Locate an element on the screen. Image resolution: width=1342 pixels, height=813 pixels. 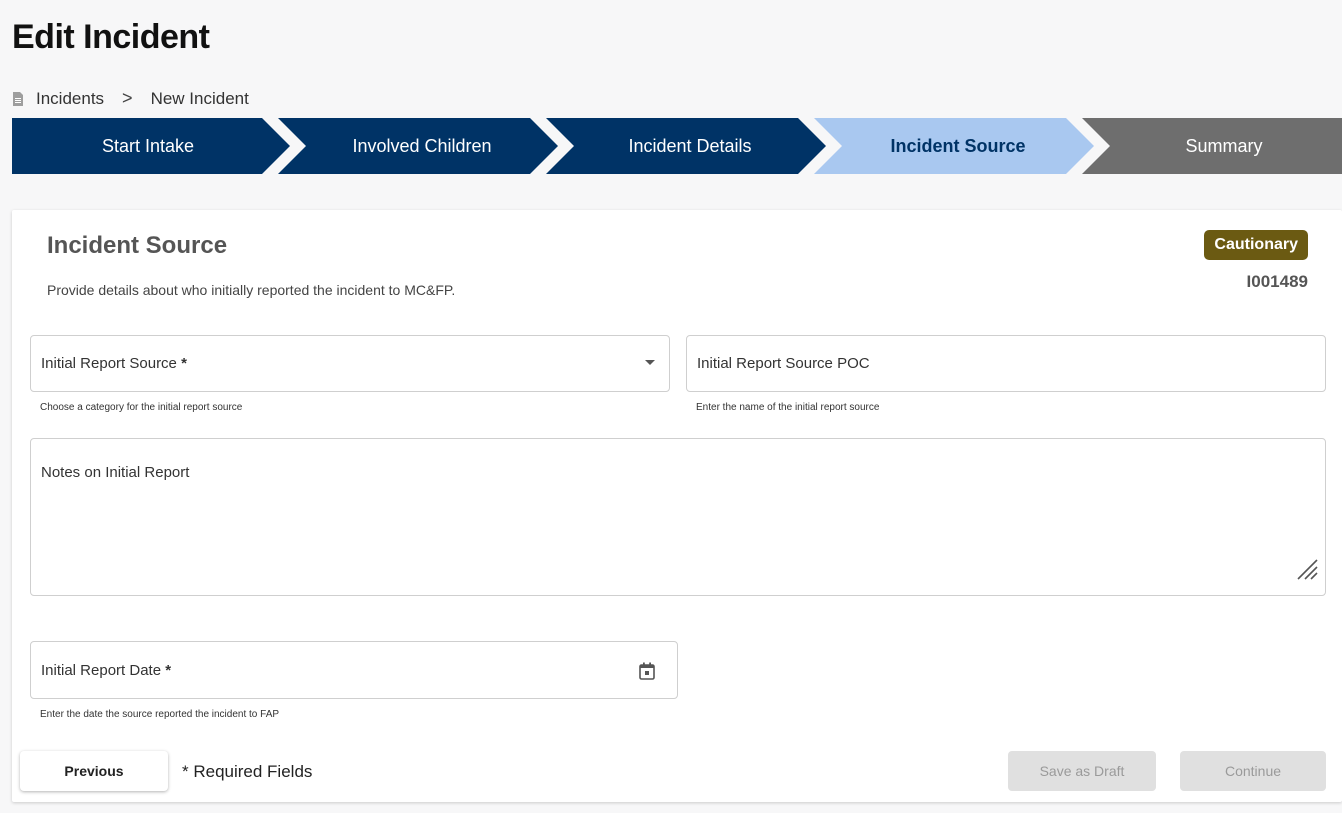
step-incident-source: Incident Source is located at coordinates (958, 146).